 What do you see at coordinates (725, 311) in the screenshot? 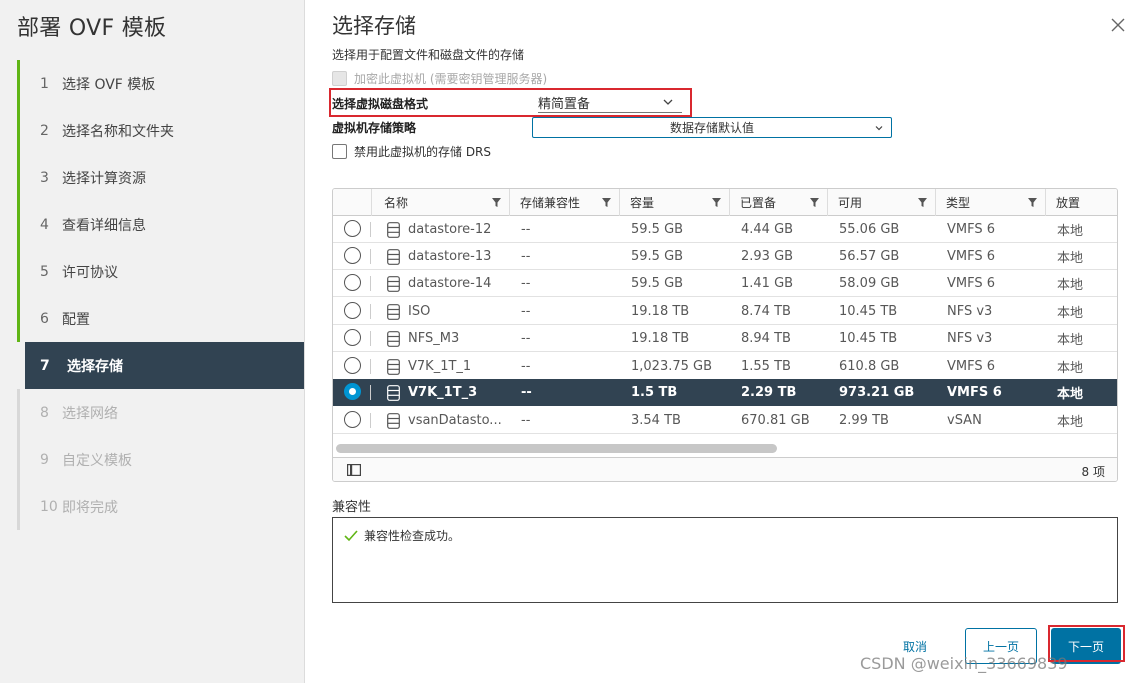
I see `table-row: ISO -- 19.18 TB 8.74 TB 10.45 TB NFS v3 本地` at bounding box center [725, 311].